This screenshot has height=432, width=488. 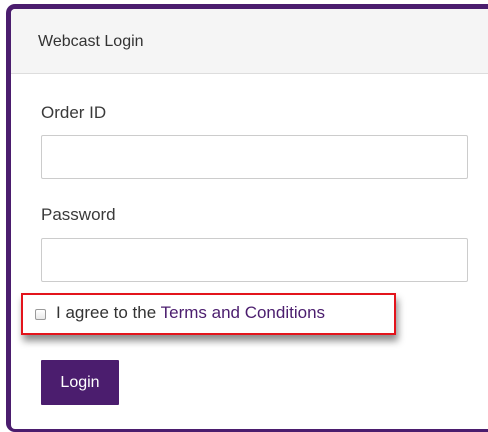 What do you see at coordinates (78, 214) in the screenshot?
I see `password-label: Password` at bounding box center [78, 214].